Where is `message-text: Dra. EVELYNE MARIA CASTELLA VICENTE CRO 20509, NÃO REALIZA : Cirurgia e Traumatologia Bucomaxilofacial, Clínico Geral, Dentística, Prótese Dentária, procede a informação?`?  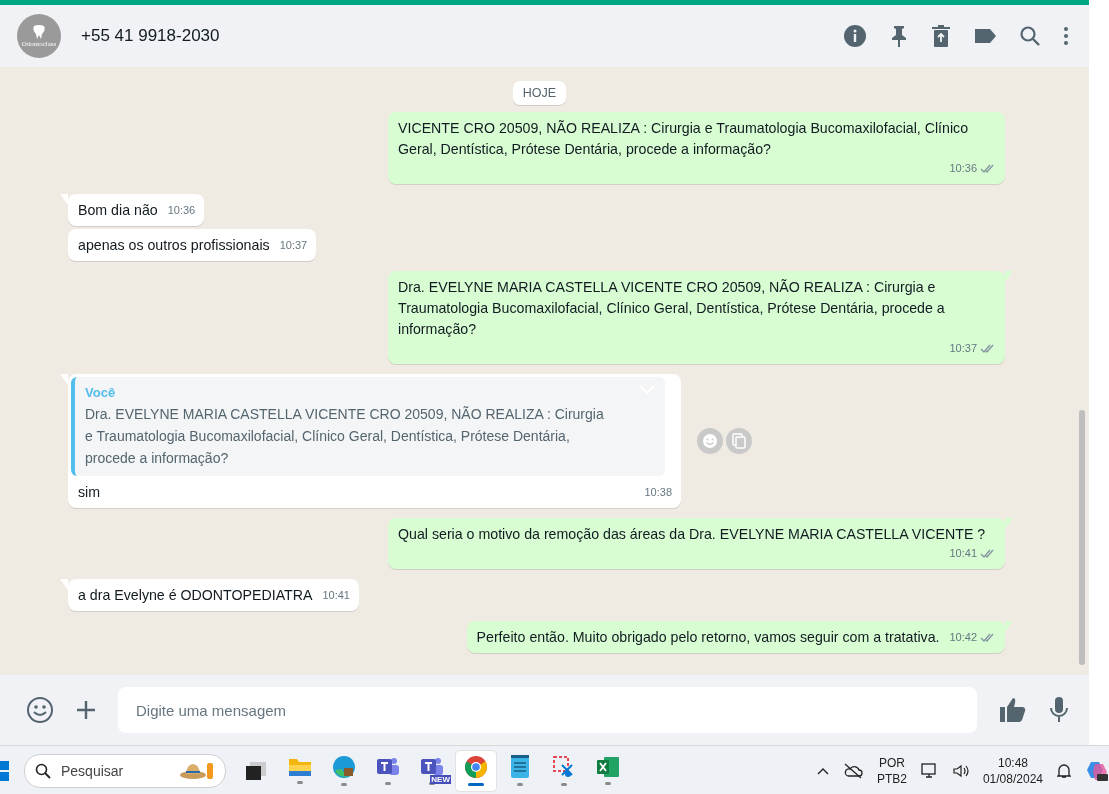 message-text: Dra. EVELYNE MARIA CASTELLA VICENTE CRO 20509, NÃO REALIZA : Cirurgia e Traumatologia Bucomaxilofacial, Clínico Geral, Dentística, Prótese Dentária, procede a informação? is located at coordinates (672, 308).